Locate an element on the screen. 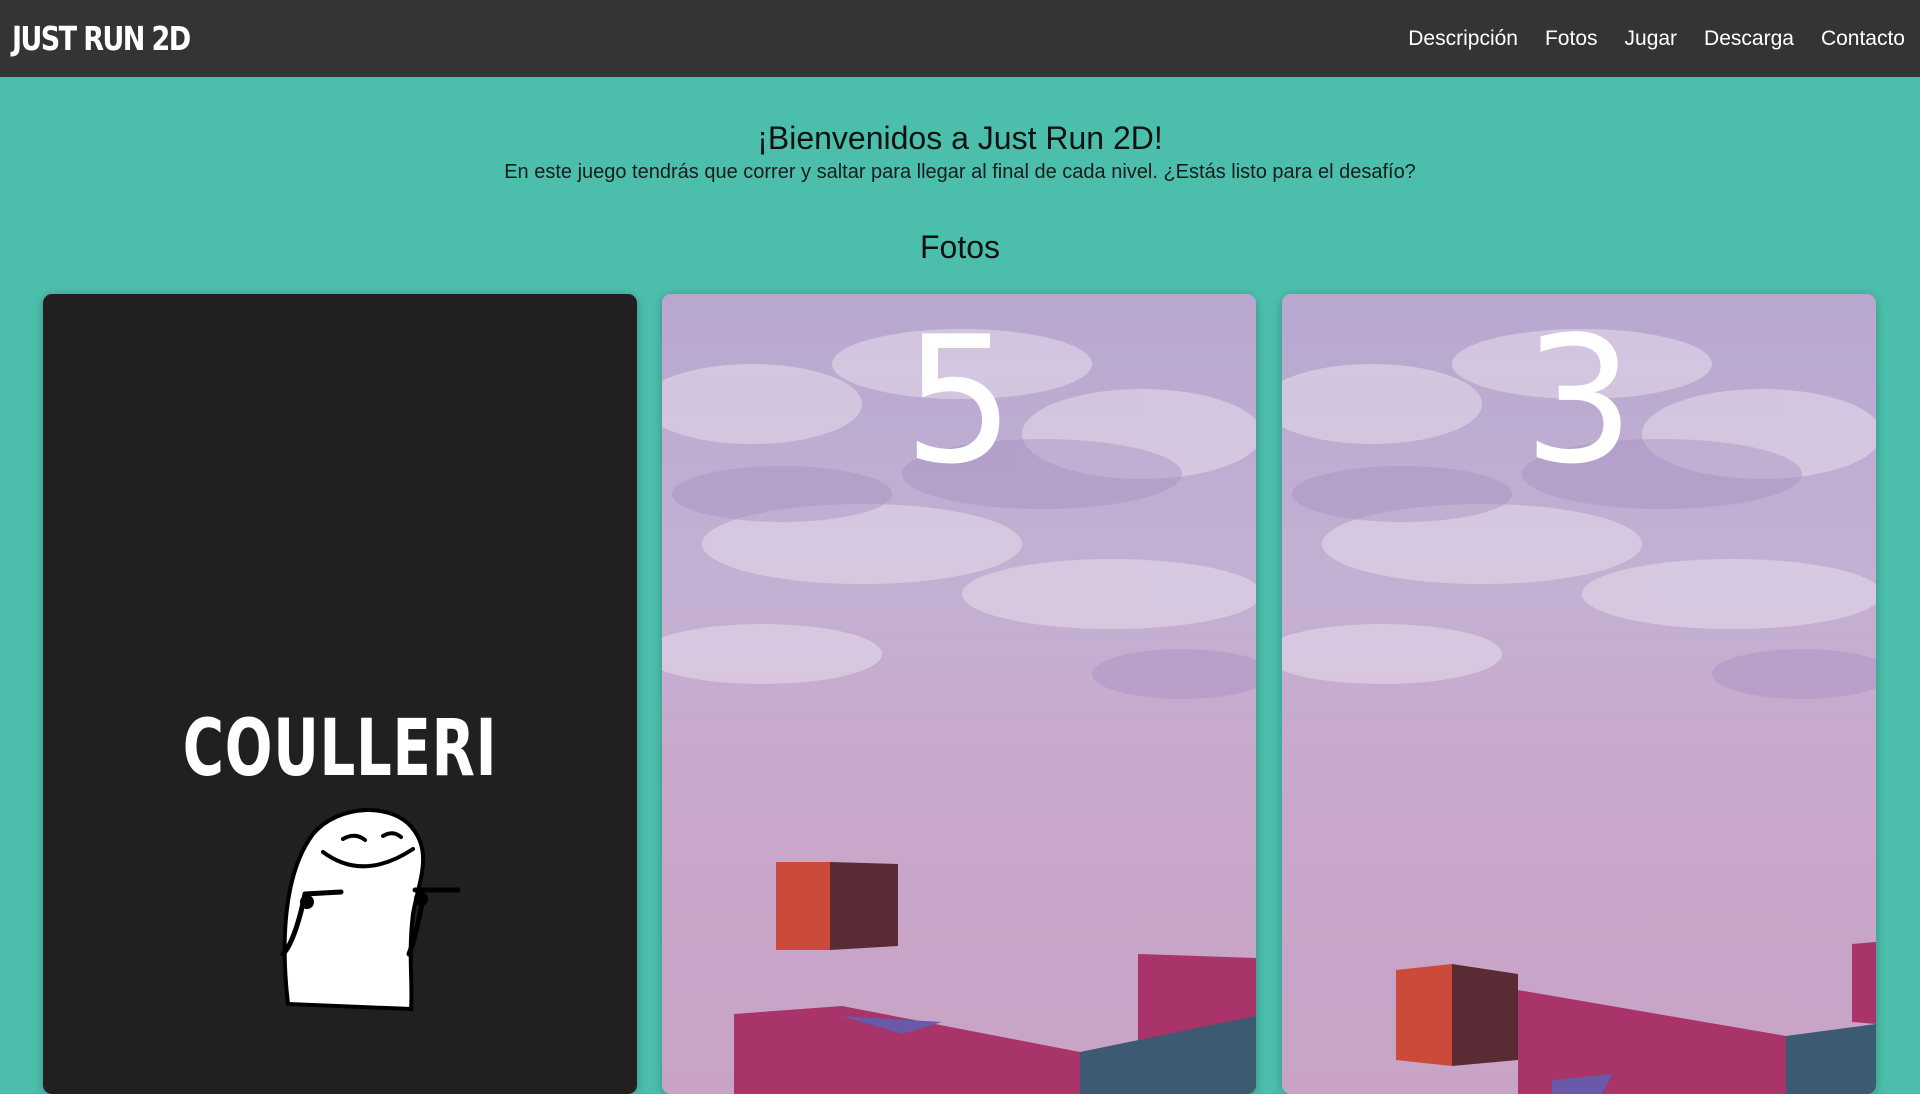  mascot-illustration is located at coordinates (370, 910).